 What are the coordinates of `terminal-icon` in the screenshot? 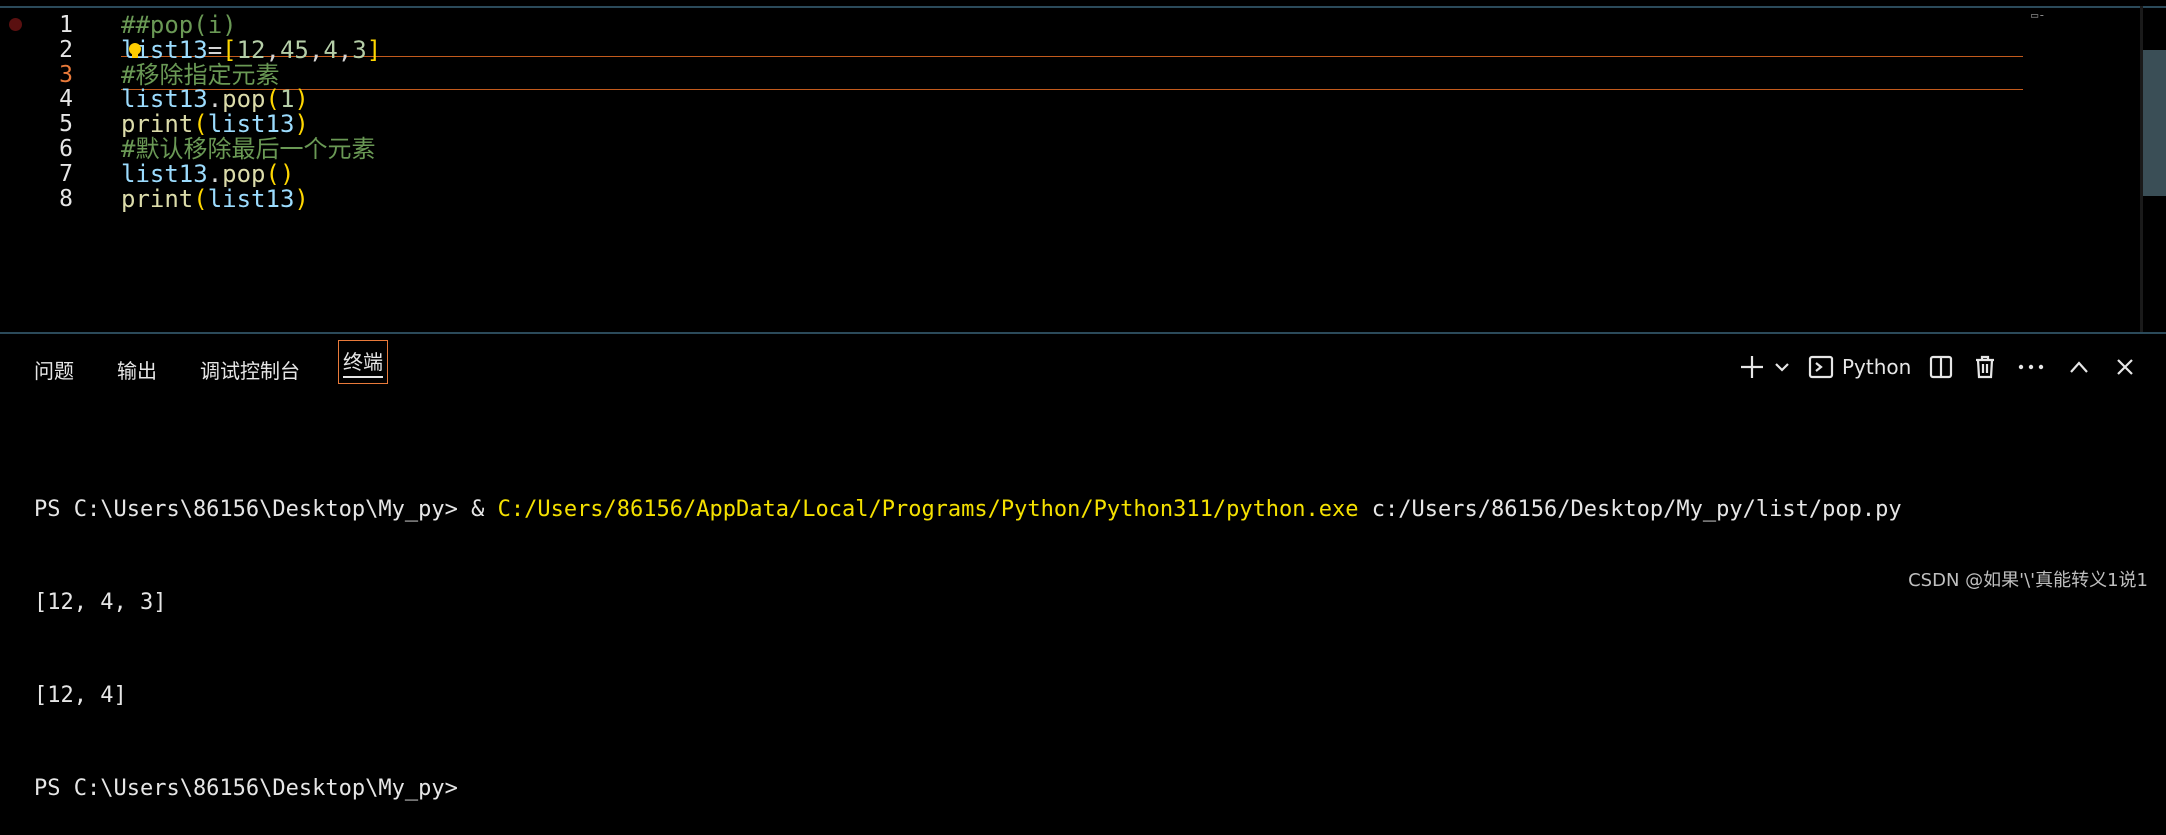 It's located at (1821, 367).